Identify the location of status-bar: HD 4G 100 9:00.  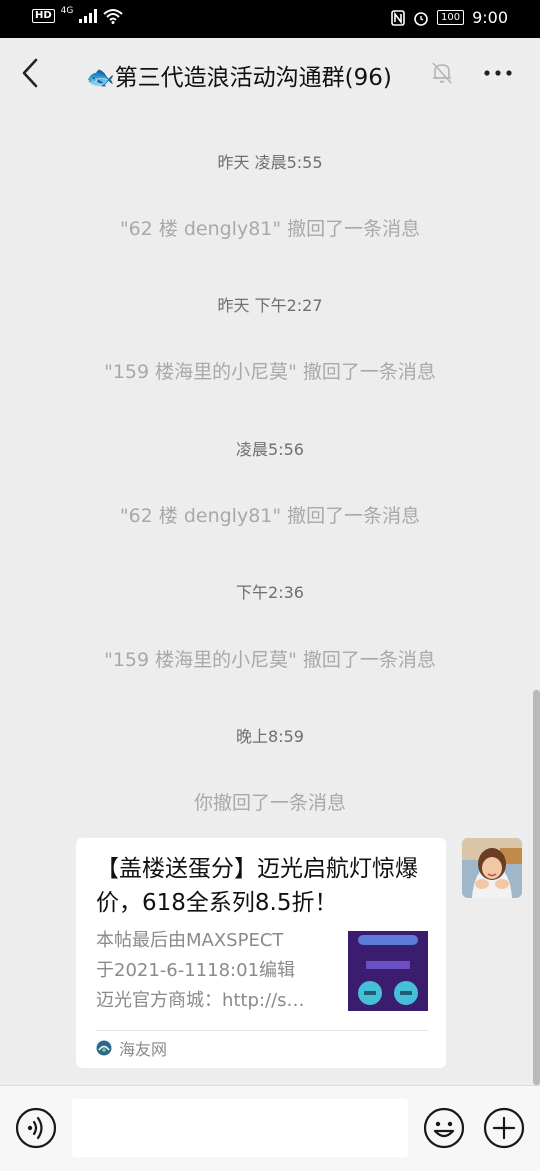
(270, 19).